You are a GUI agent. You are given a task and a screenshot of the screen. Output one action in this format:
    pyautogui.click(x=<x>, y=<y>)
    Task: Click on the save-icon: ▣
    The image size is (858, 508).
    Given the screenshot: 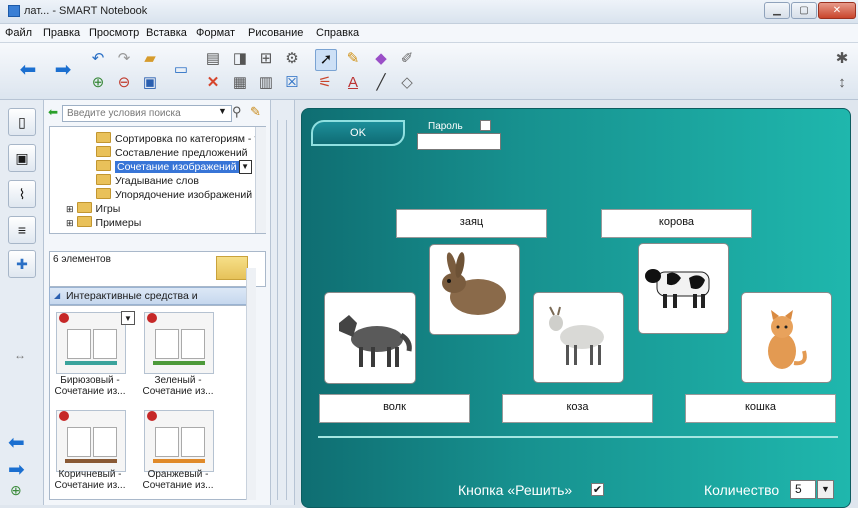 What is the action you would take?
    pyautogui.click(x=150, y=83)
    